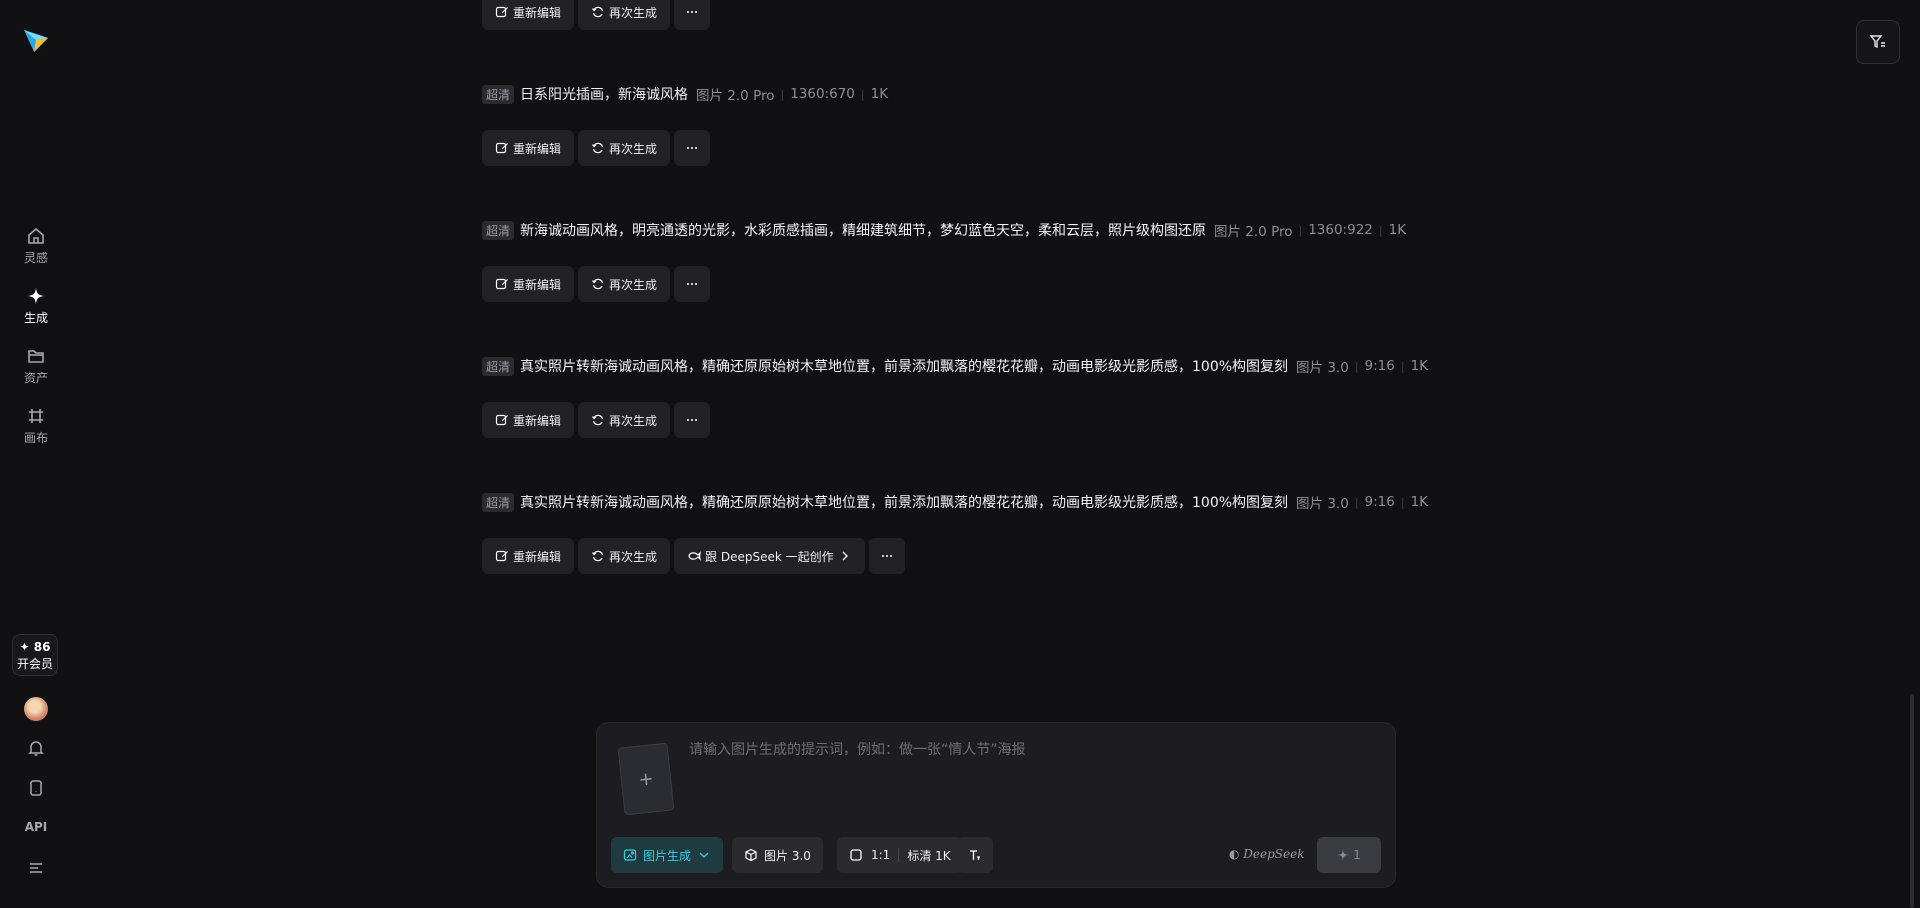  I want to click on ratio-quality-select: 1:1 标清 1K, so click(900, 855).